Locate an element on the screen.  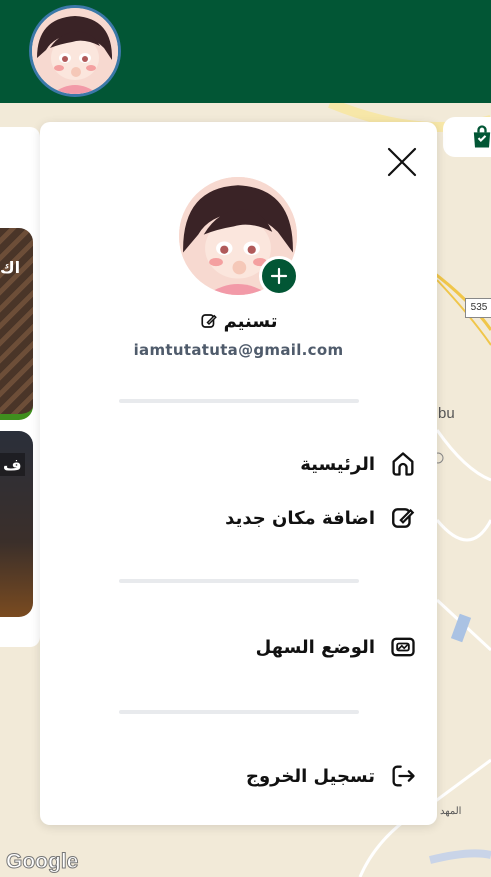
edit-name-icon is located at coordinates (209, 321).